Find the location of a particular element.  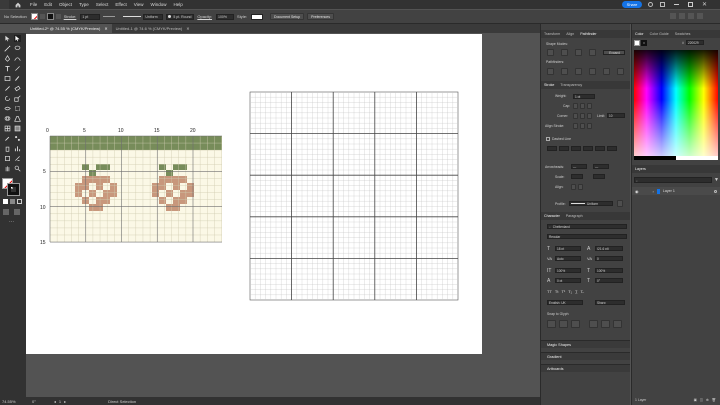

miter-limit-input: 10 is located at coordinates (616, 115).